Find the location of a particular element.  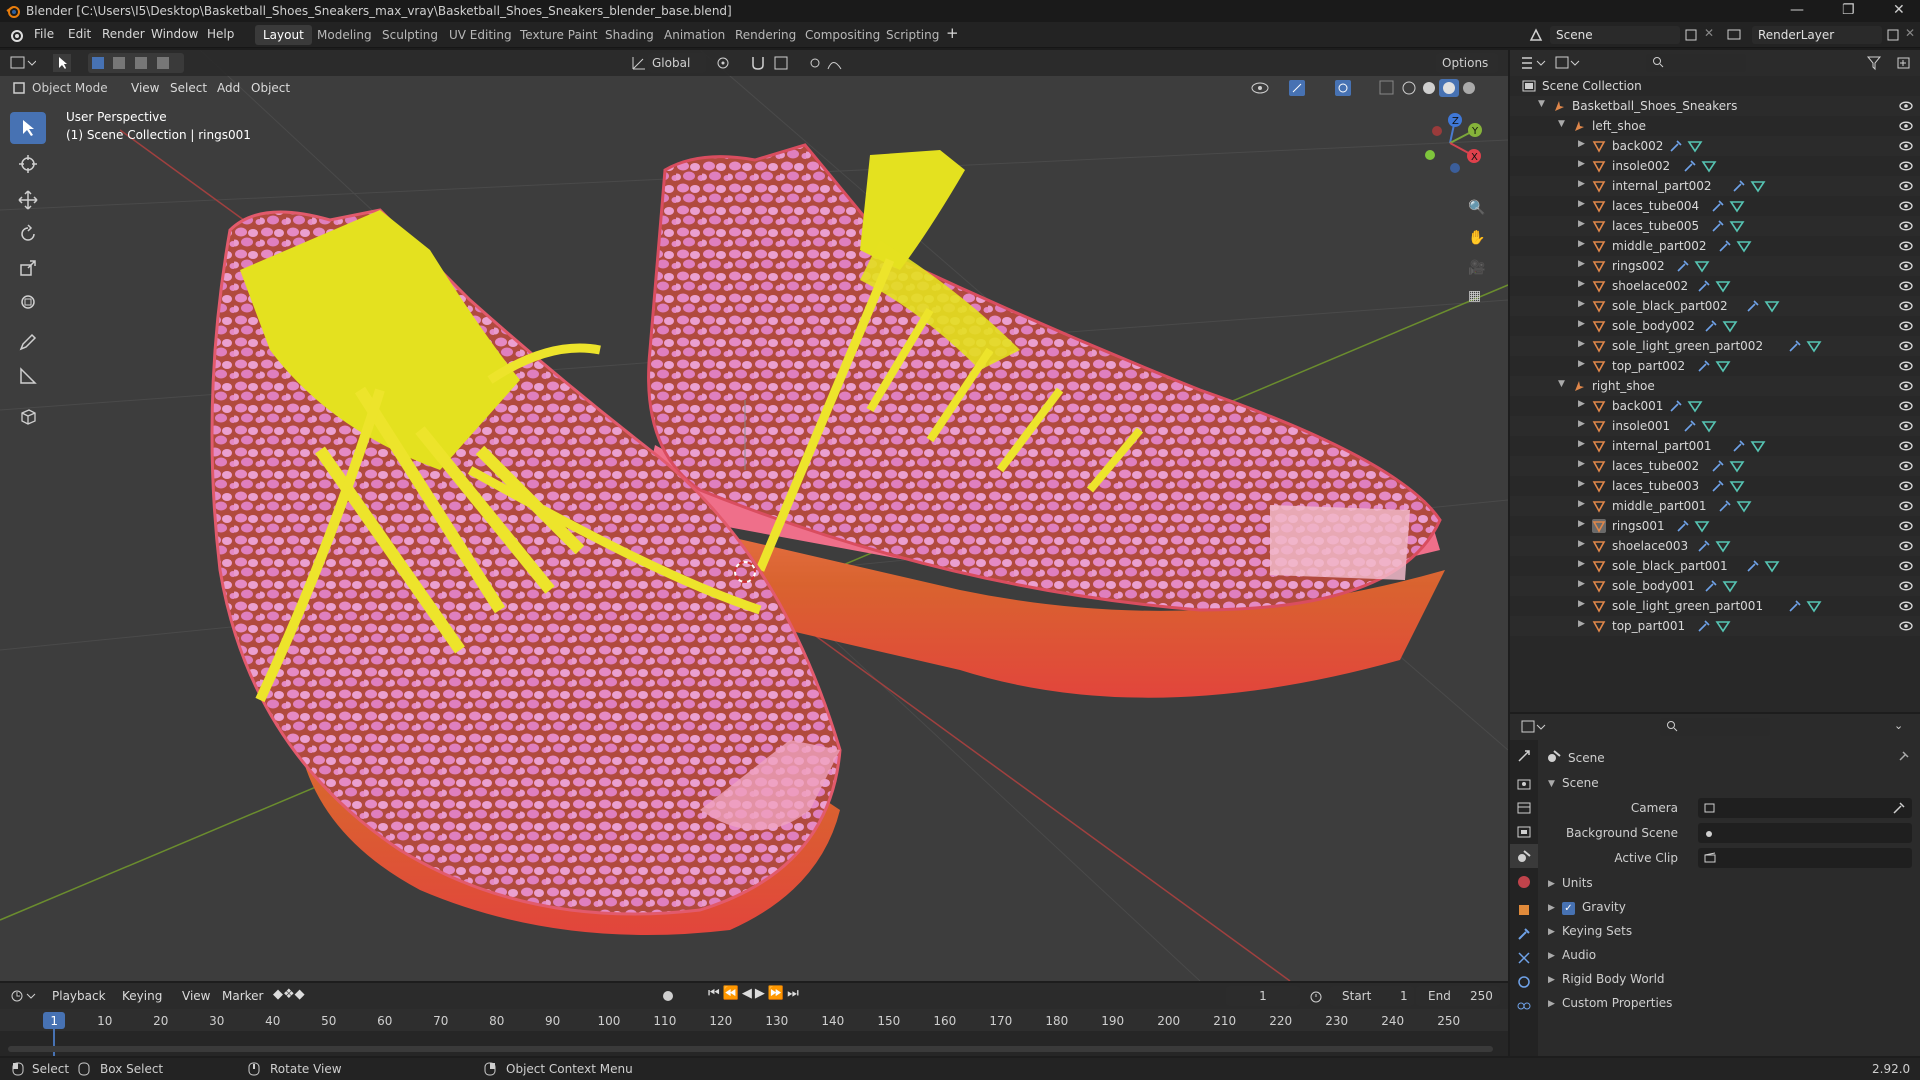

tab-rendering: Rendering is located at coordinates (765, 35).